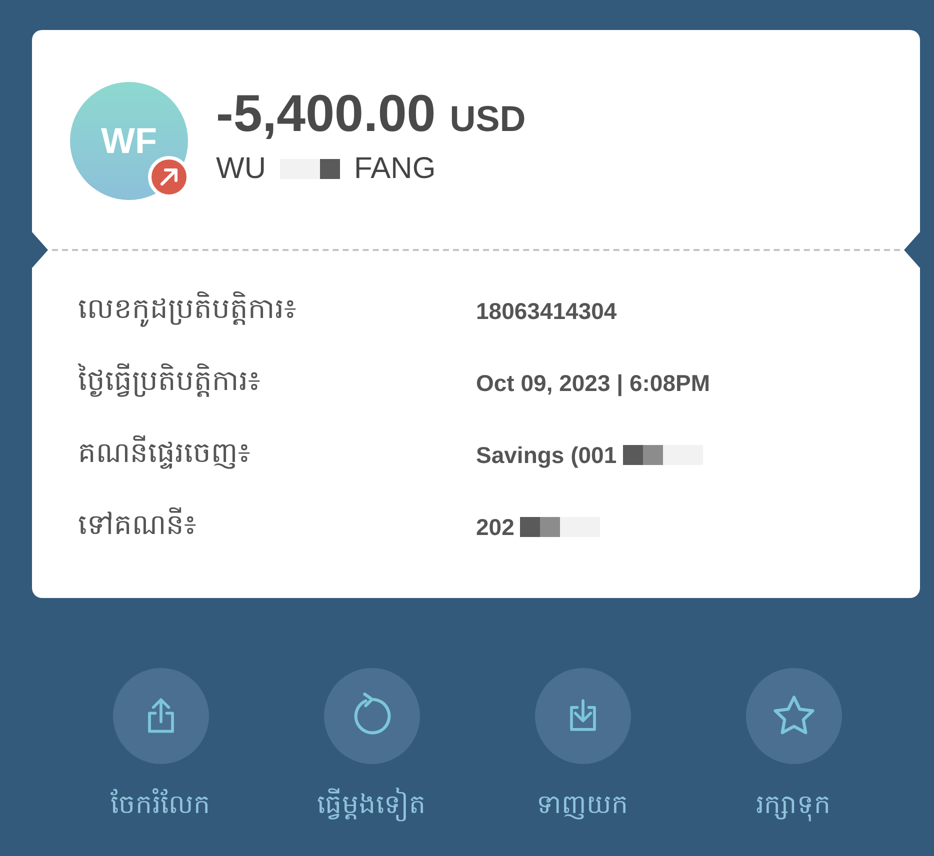 This screenshot has width=934, height=856. Describe the element at coordinates (546, 311) in the screenshot. I see `detail-value: 18063414304` at that location.